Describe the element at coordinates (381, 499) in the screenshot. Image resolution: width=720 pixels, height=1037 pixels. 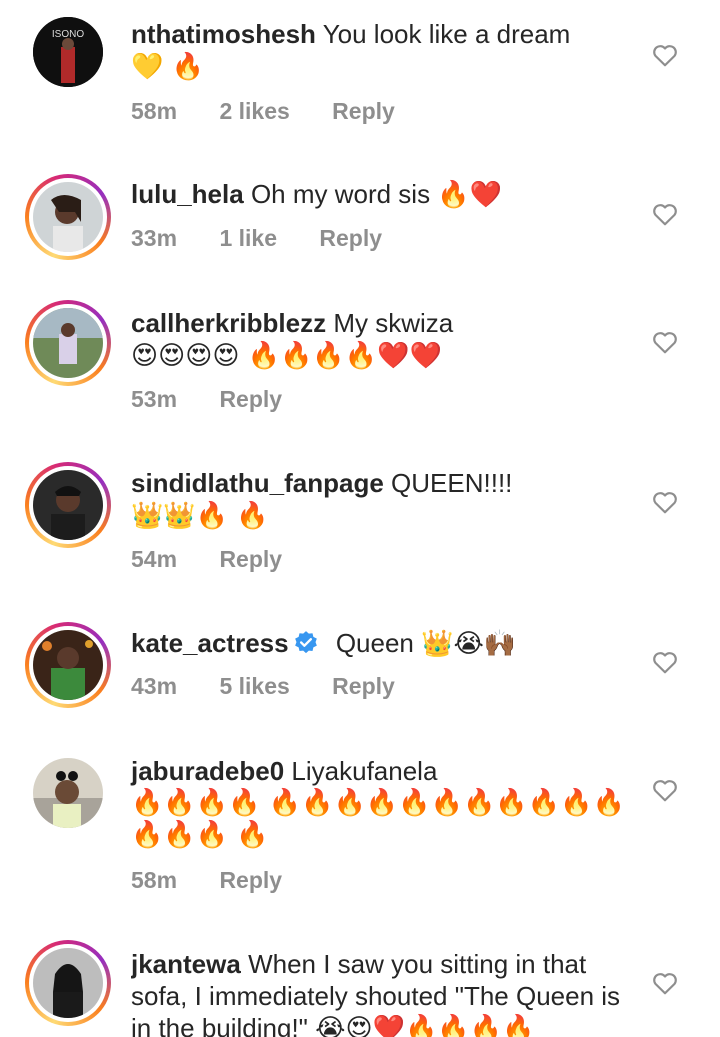
I see `comment-text: sindidlathu_fanpage QUEEN!!!! 👑👑🔥 🔥` at that location.